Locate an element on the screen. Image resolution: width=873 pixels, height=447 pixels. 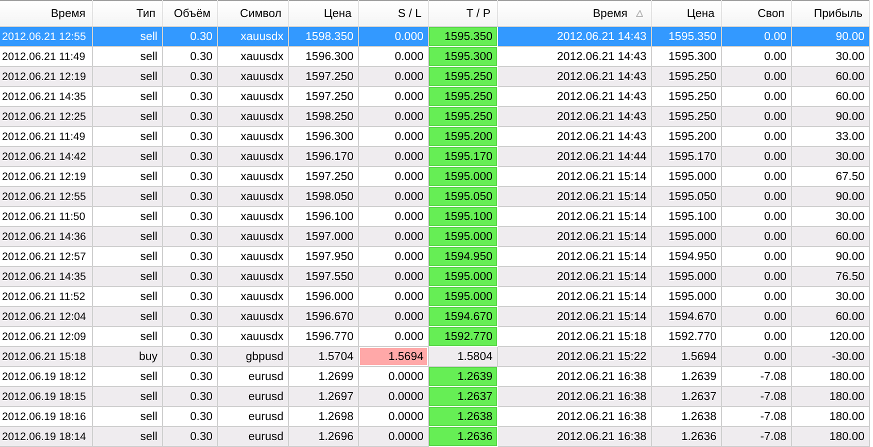
table-row: 2012.06.21 12:55 sell 0.30 xauusdx 1598.350 0.000 1595.350 2012.06.21 14:43 1595.350 0.00 90.00 is located at coordinates (434, 36).